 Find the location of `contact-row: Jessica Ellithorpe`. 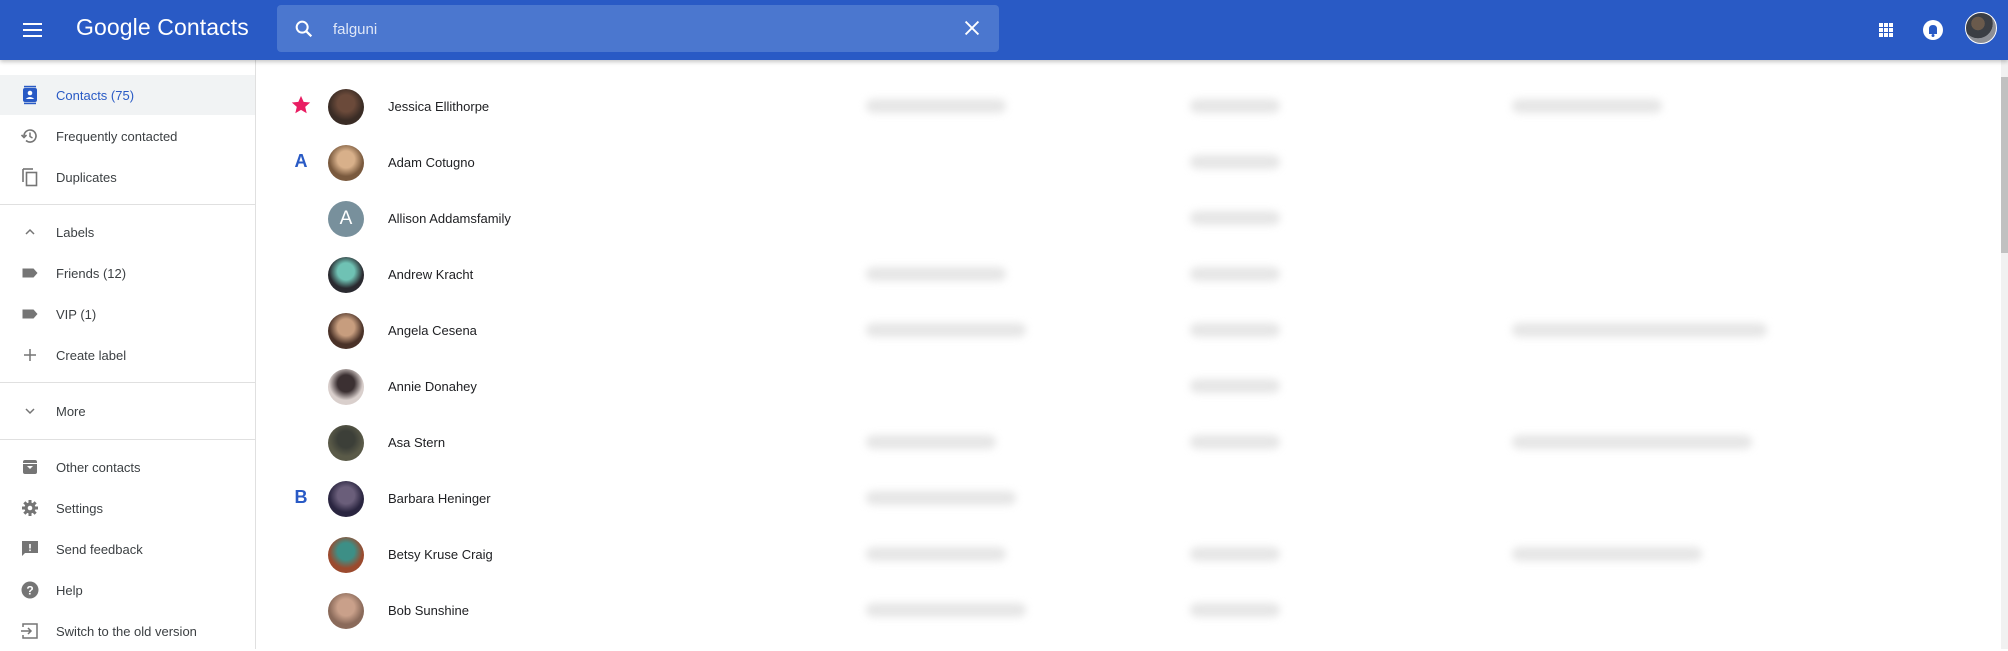

contact-row: Jessica Ellithorpe is located at coordinates (1126, 107).